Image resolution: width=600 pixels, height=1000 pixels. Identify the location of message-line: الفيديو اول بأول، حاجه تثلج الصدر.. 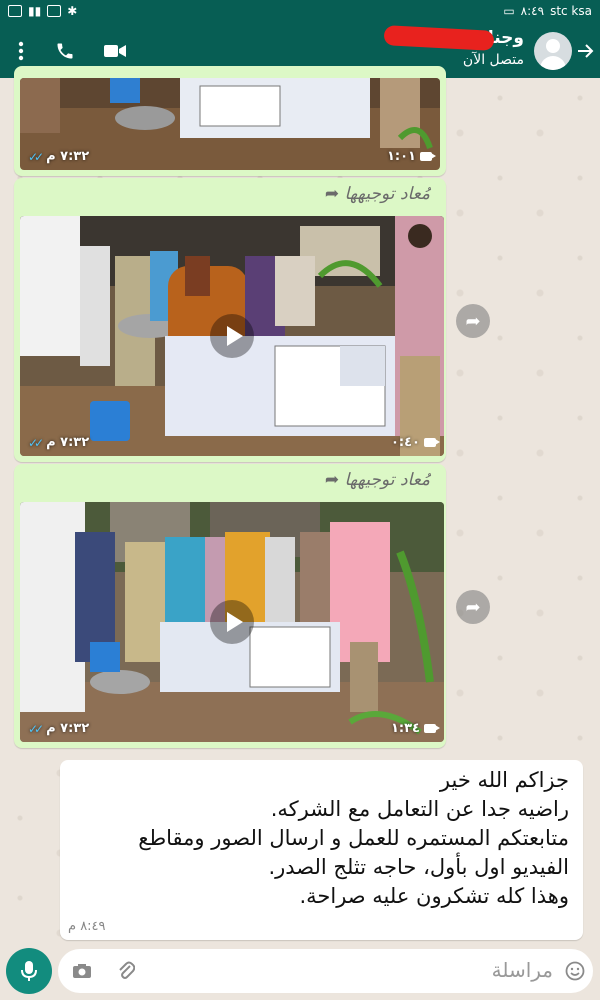
(418, 867).